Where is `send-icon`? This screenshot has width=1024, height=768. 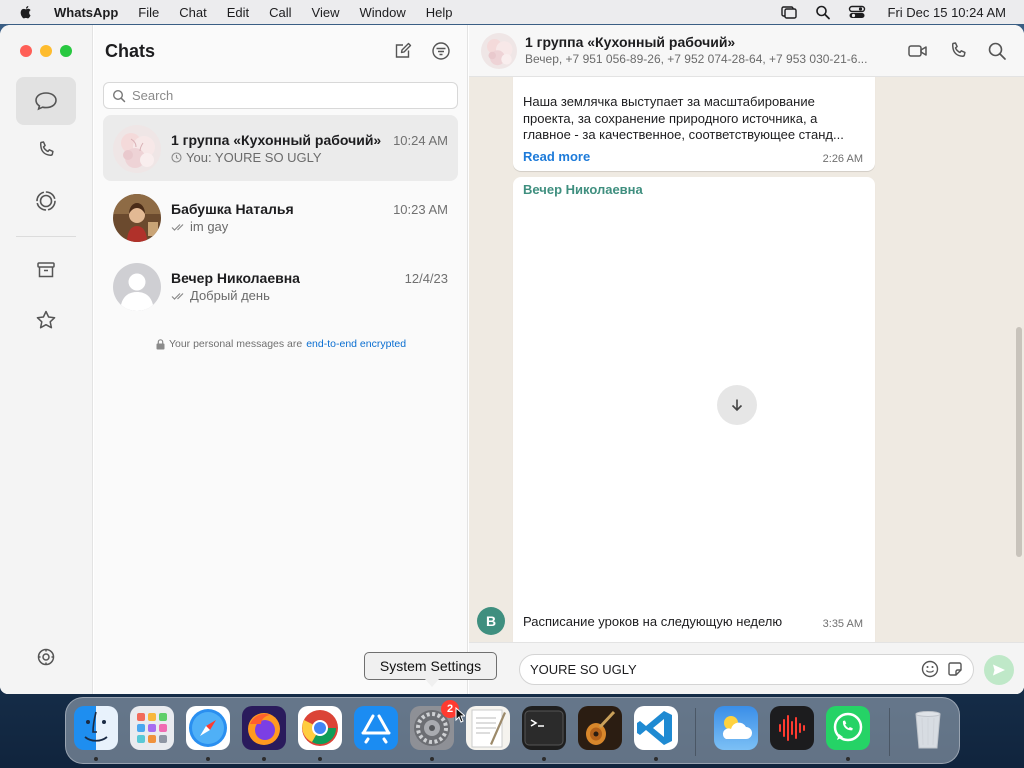
send-icon is located at coordinates (999, 670).